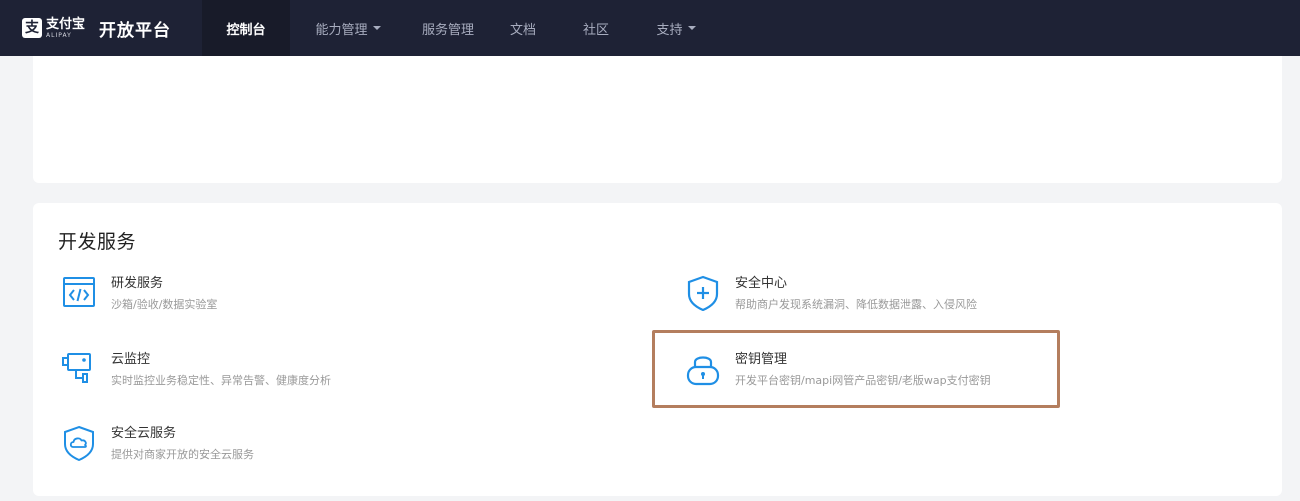  I want to click on service-title: 密钥管理, so click(761, 359).